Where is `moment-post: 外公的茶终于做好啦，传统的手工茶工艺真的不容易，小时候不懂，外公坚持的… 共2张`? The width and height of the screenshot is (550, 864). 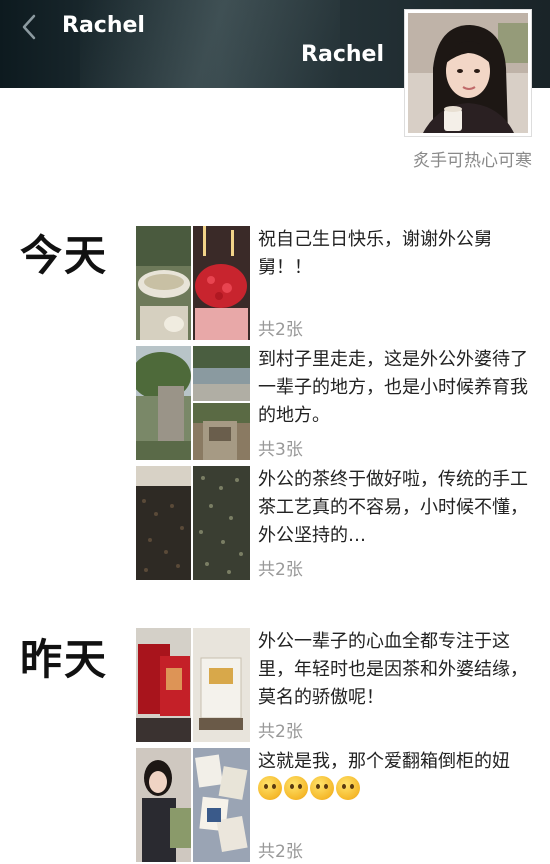 moment-post: 外公的茶终于做好啦，传统的手工茶工艺真的不容易，小时候不懂，外公坚持的… 共2张 is located at coordinates (336, 523).